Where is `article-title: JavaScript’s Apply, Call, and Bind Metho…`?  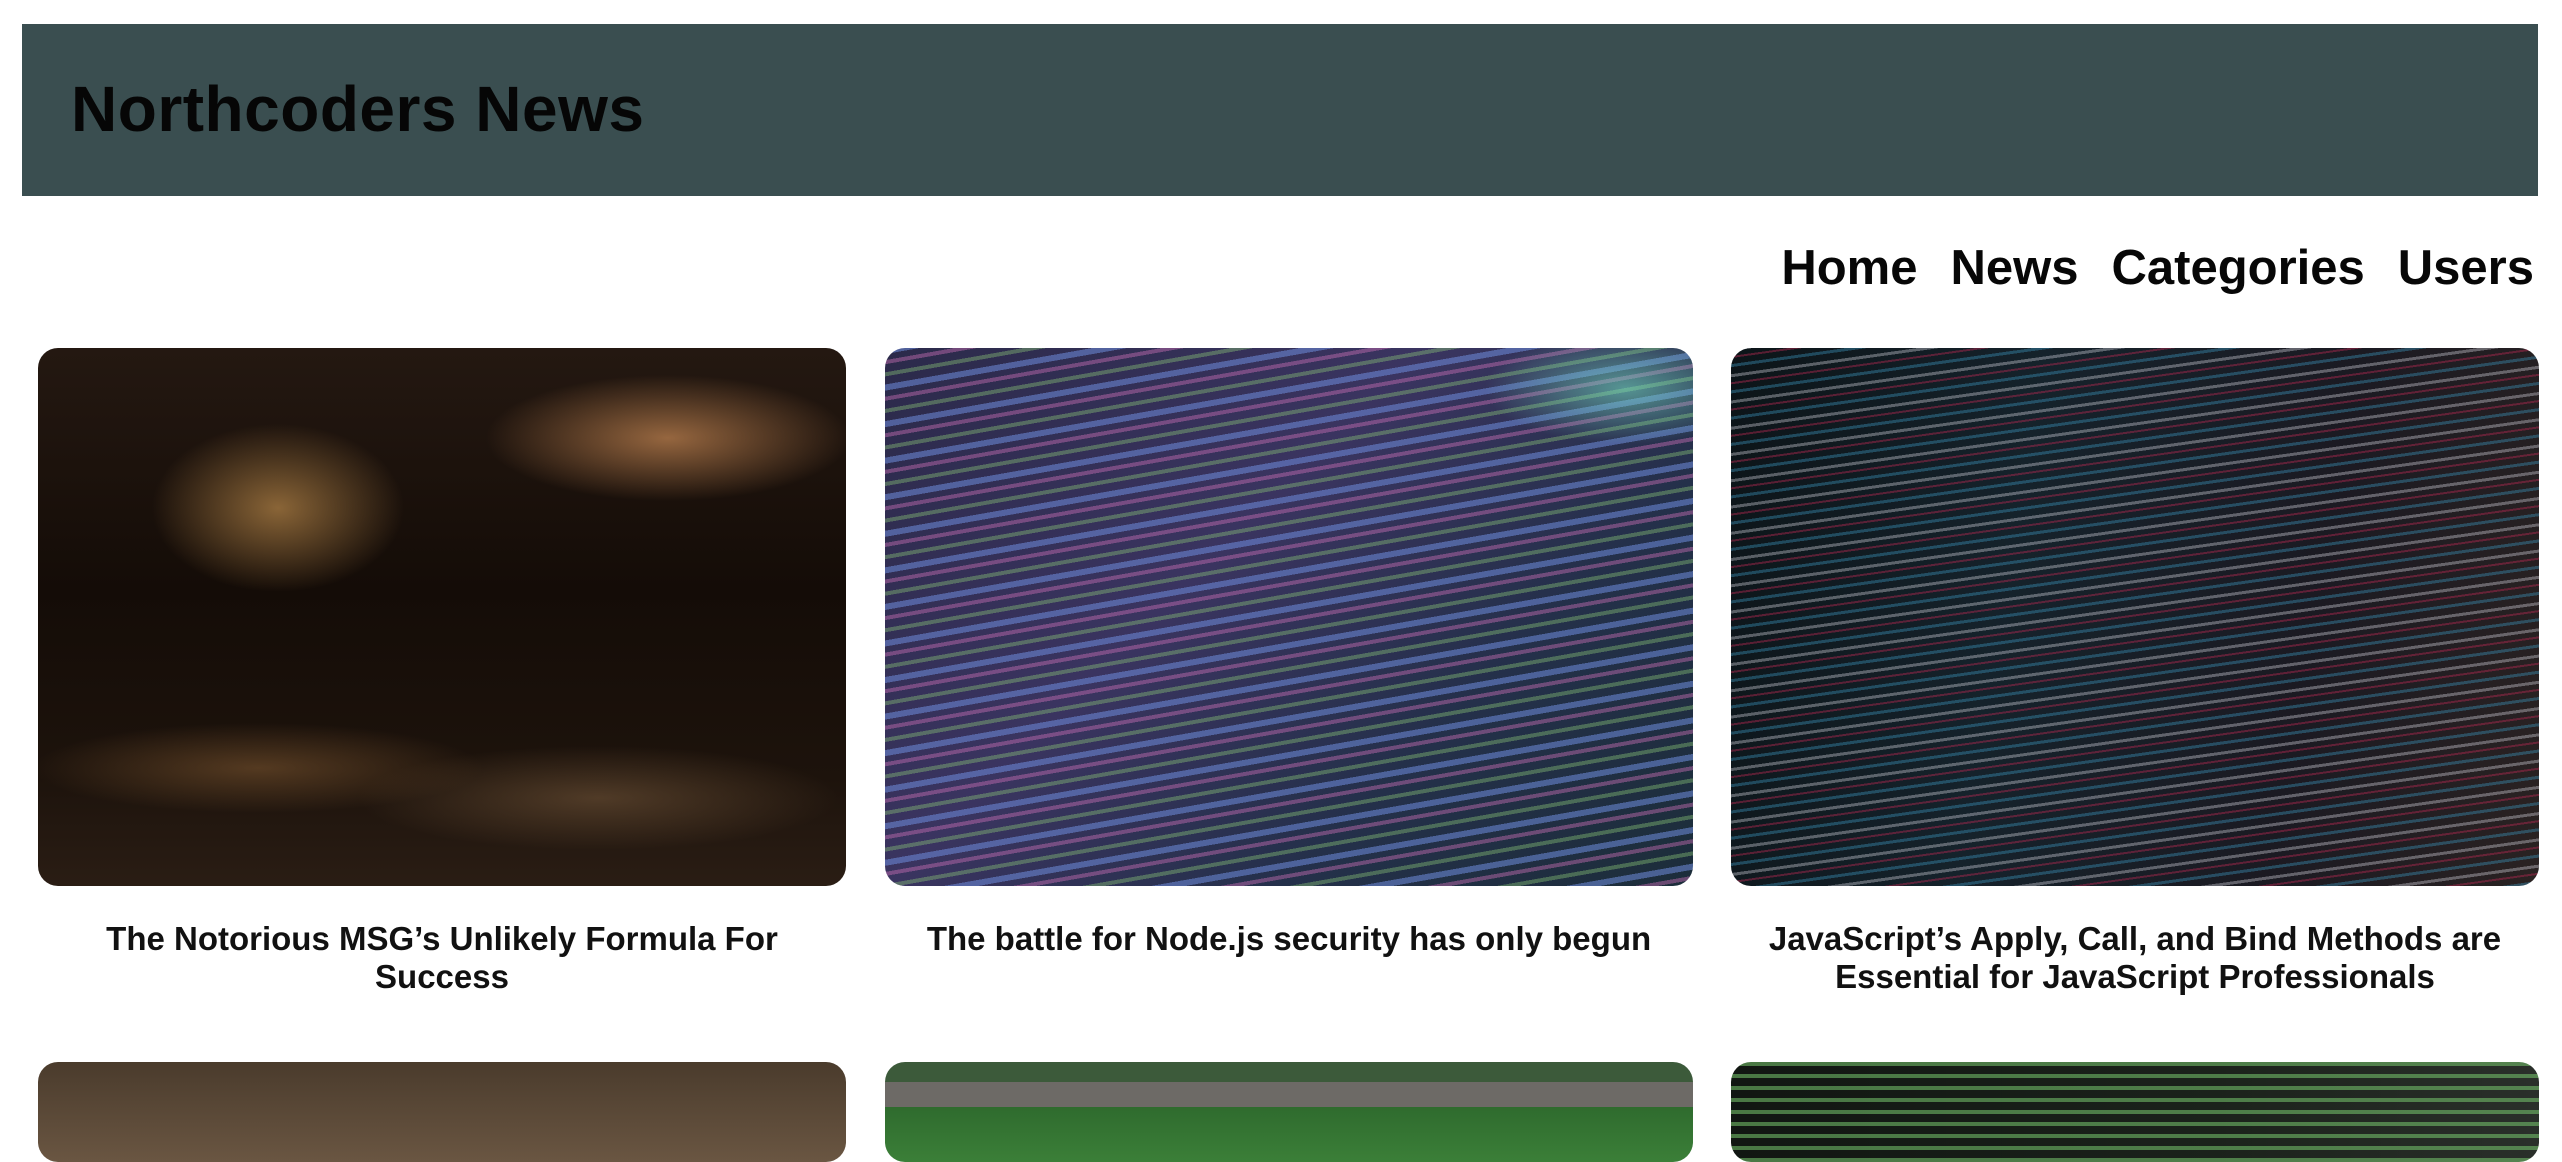
article-title: JavaScript’s Apply, Call, and Bind Metho… is located at coordinates (2135, 958).